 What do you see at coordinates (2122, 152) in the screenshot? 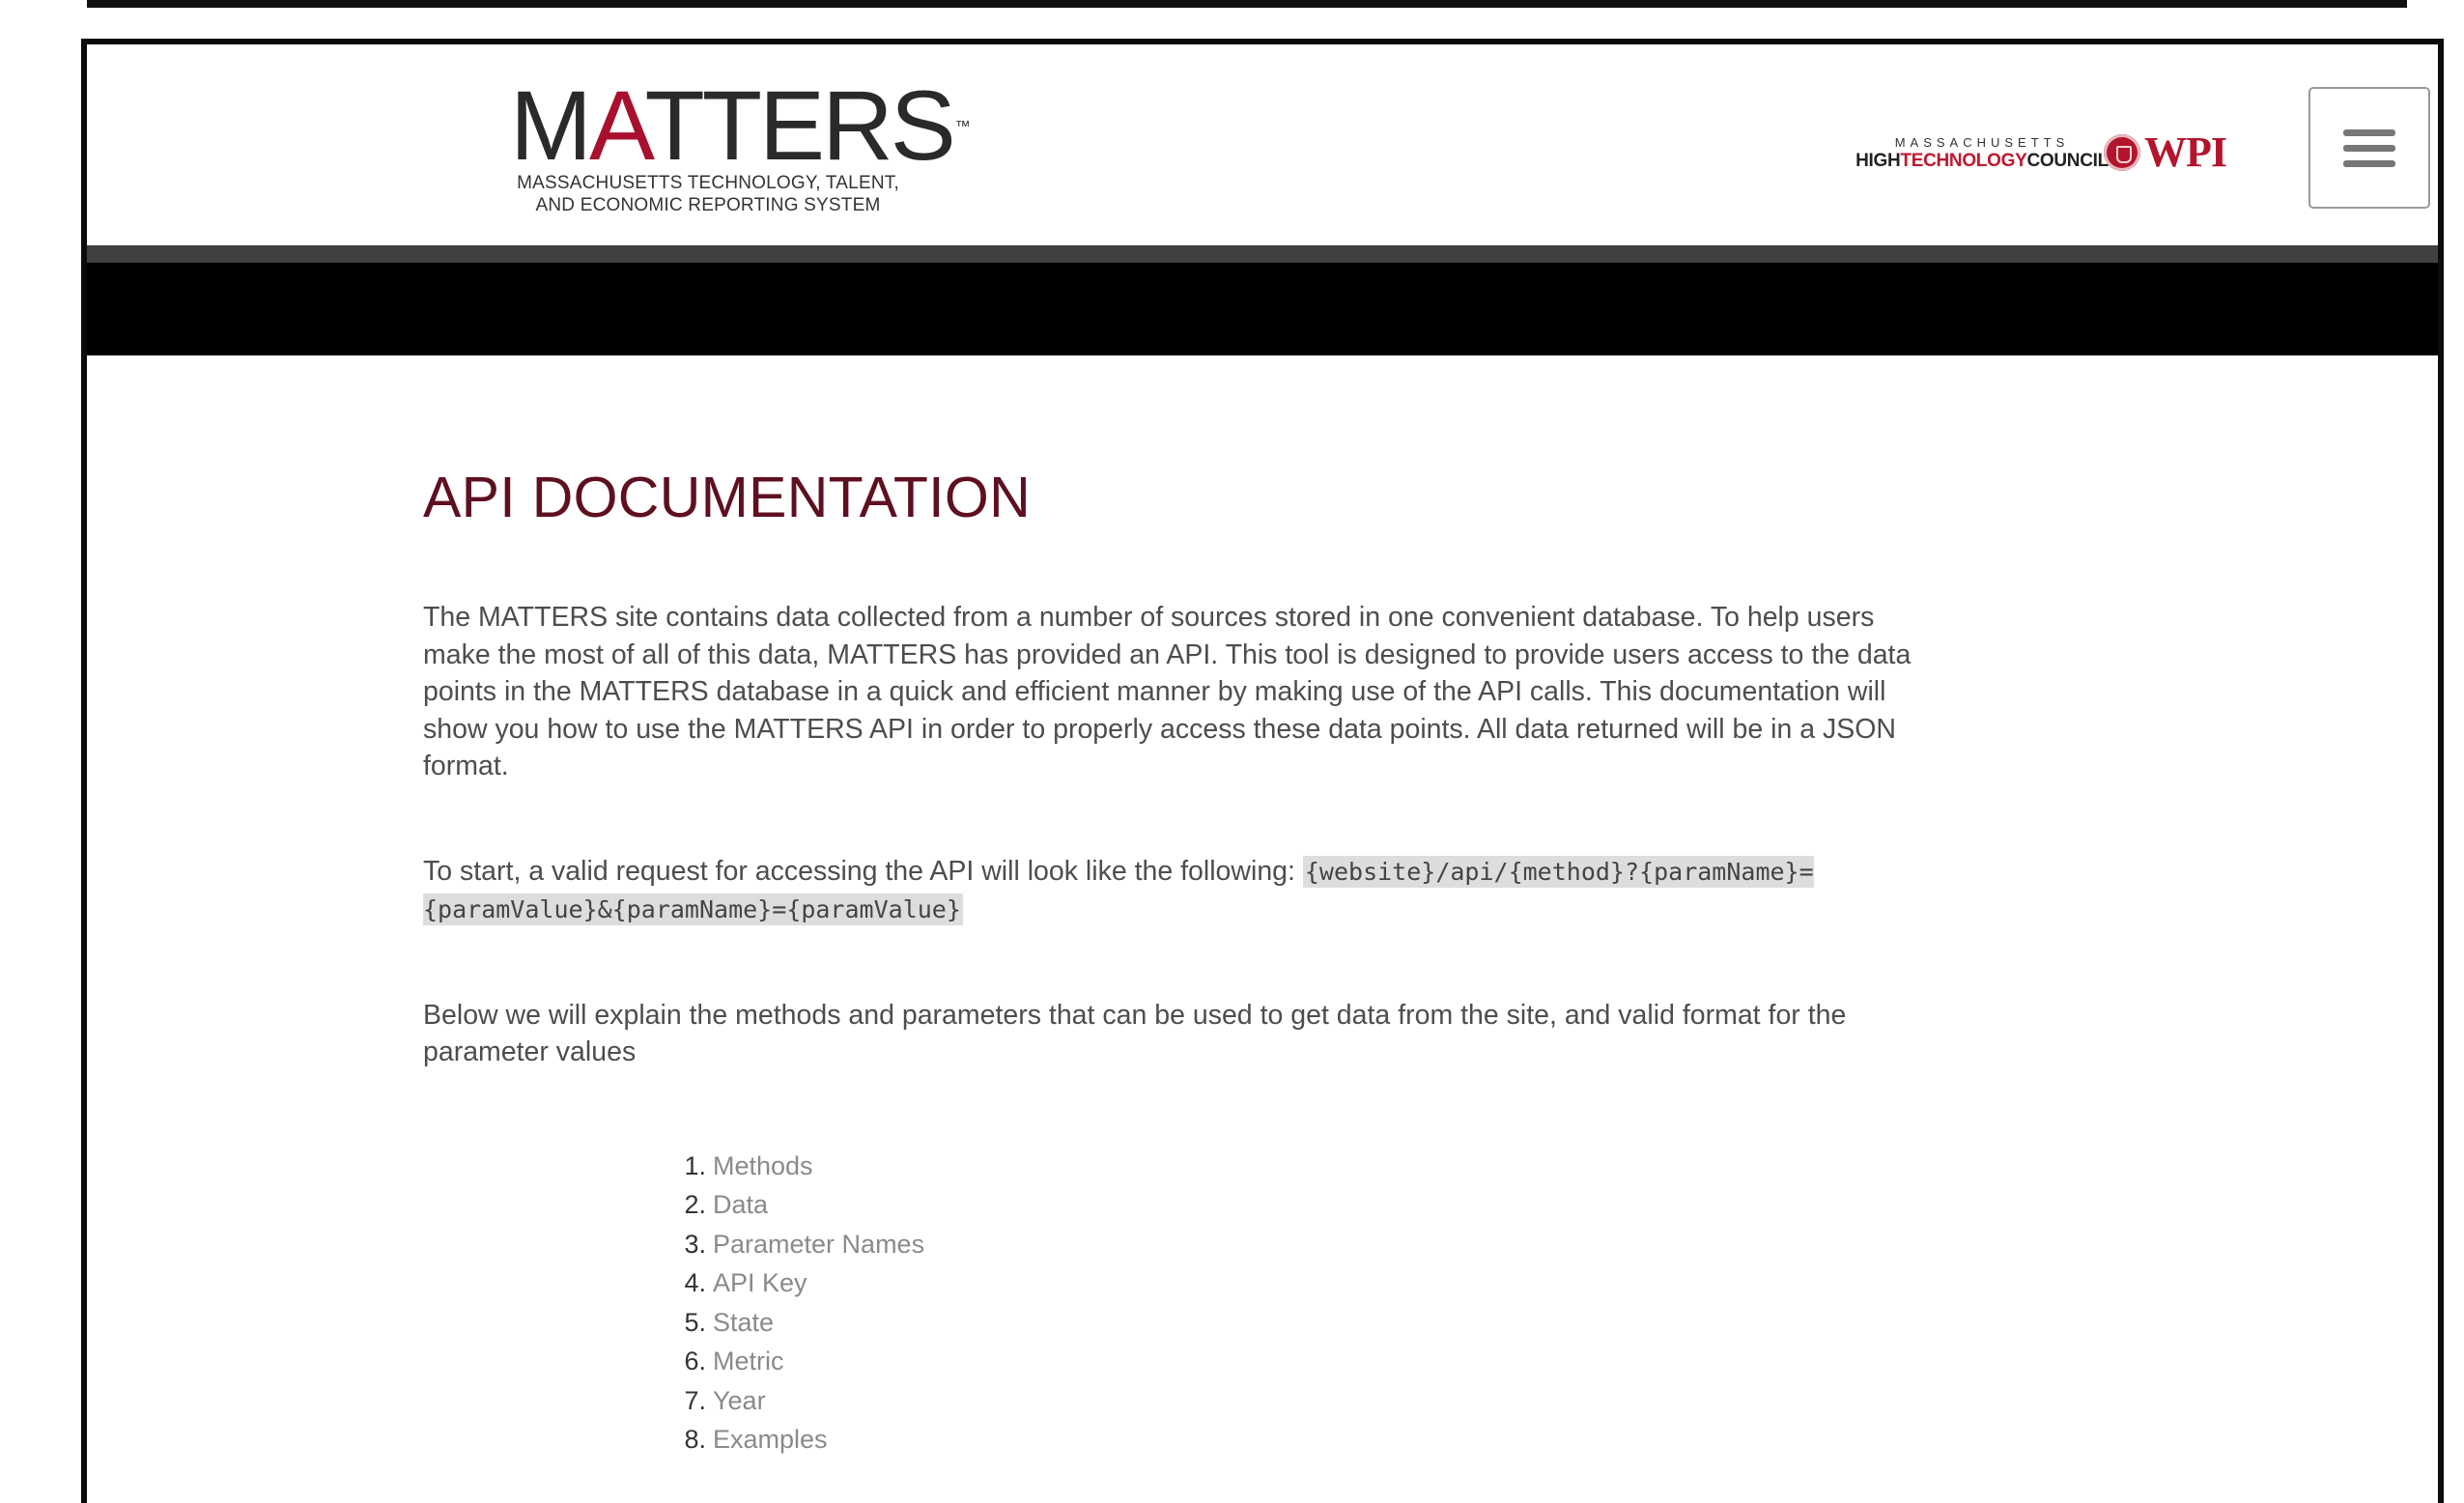
I see `wpi-seal-icon` at bounding box center [2122, 152].